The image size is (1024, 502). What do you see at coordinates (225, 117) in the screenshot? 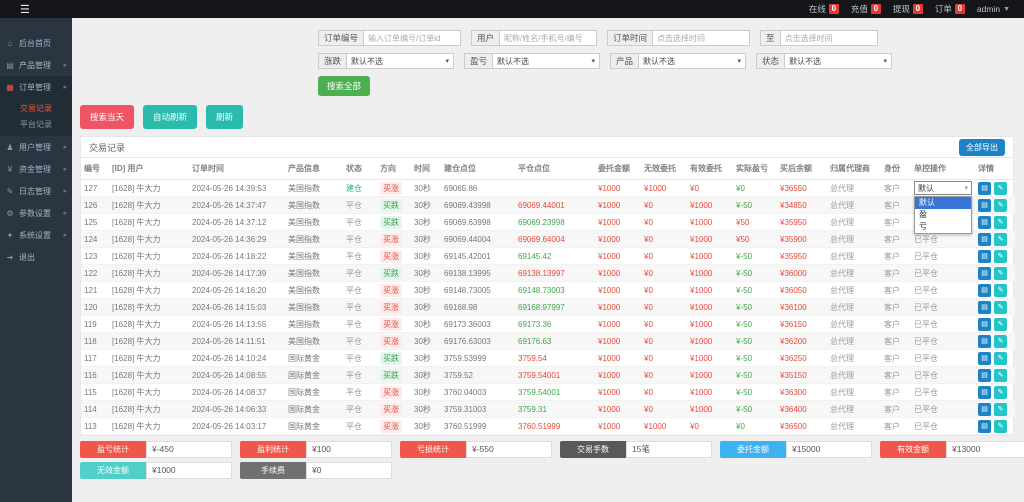
I see `refresh-button: 刷新` at bounding box center [225, 117].